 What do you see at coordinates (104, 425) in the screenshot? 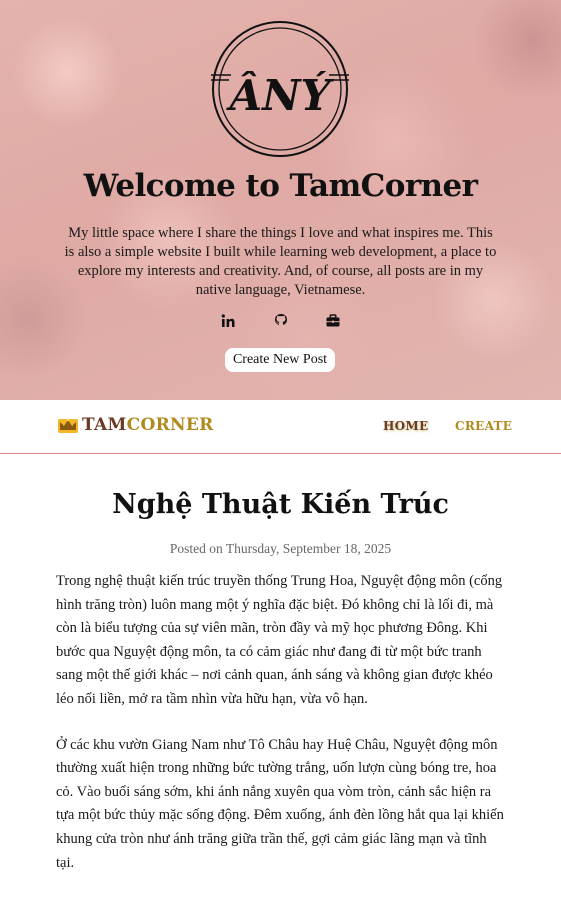
I see `brand-name-part1: TAM` at bounding box center [104, 425].